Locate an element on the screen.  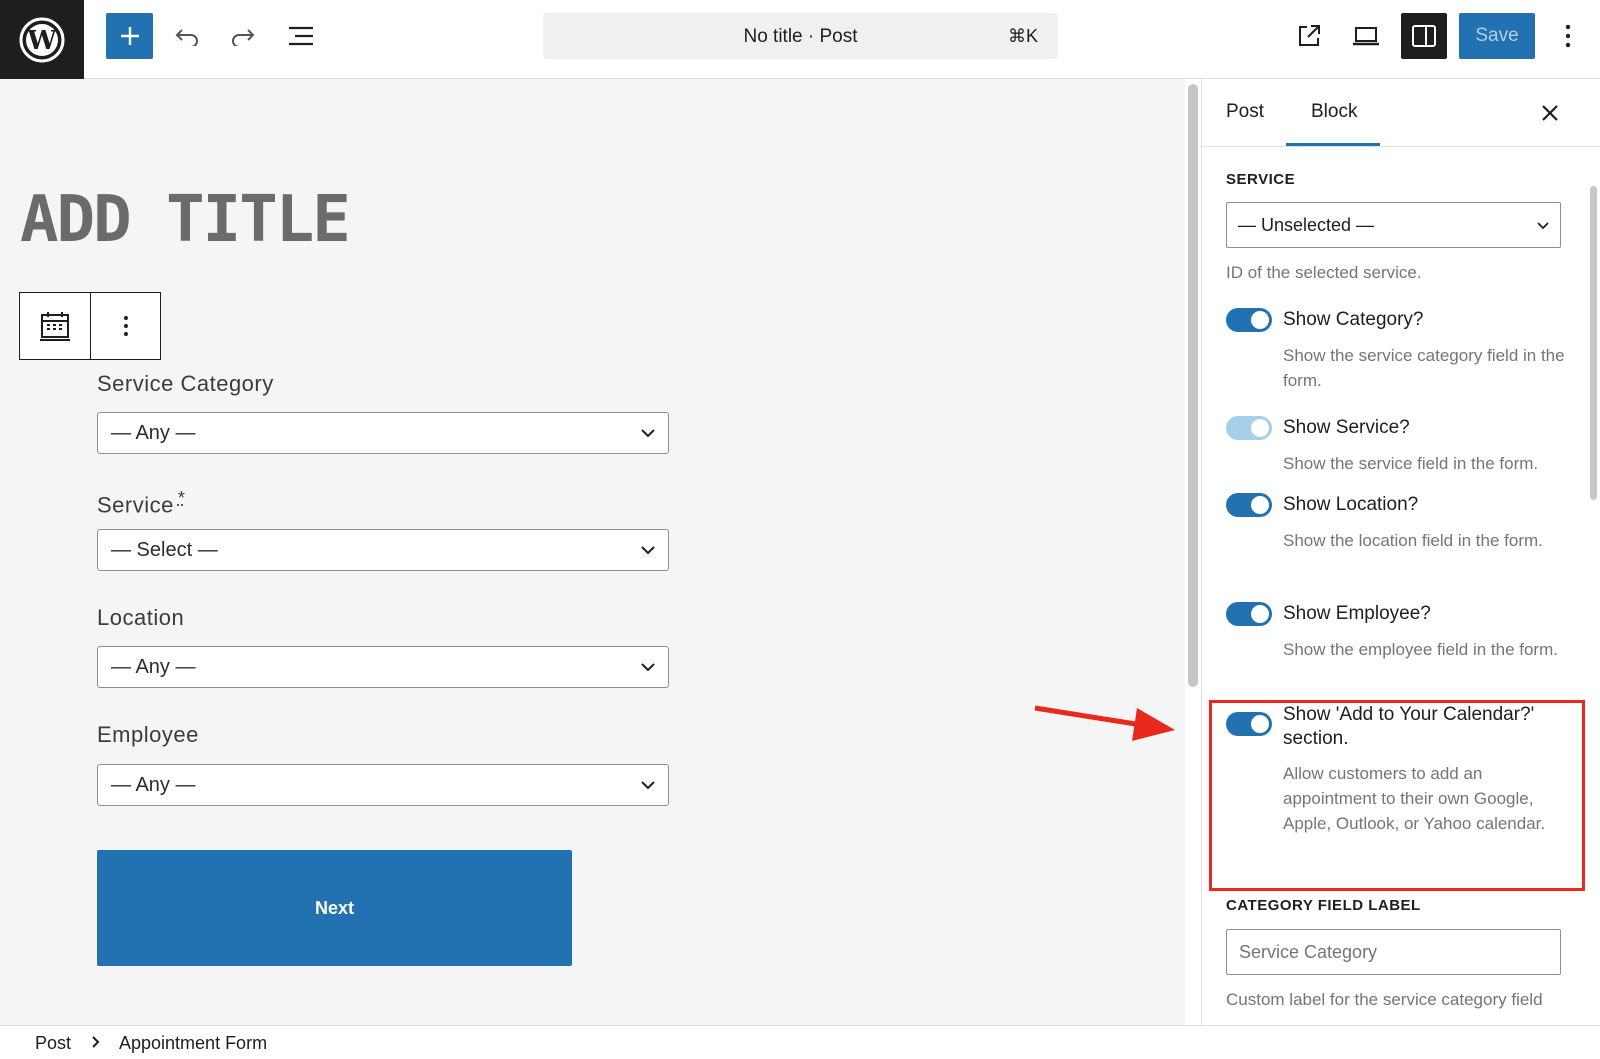
service-help-text: ID of the selected service. is located at coordinates (1324, 272).